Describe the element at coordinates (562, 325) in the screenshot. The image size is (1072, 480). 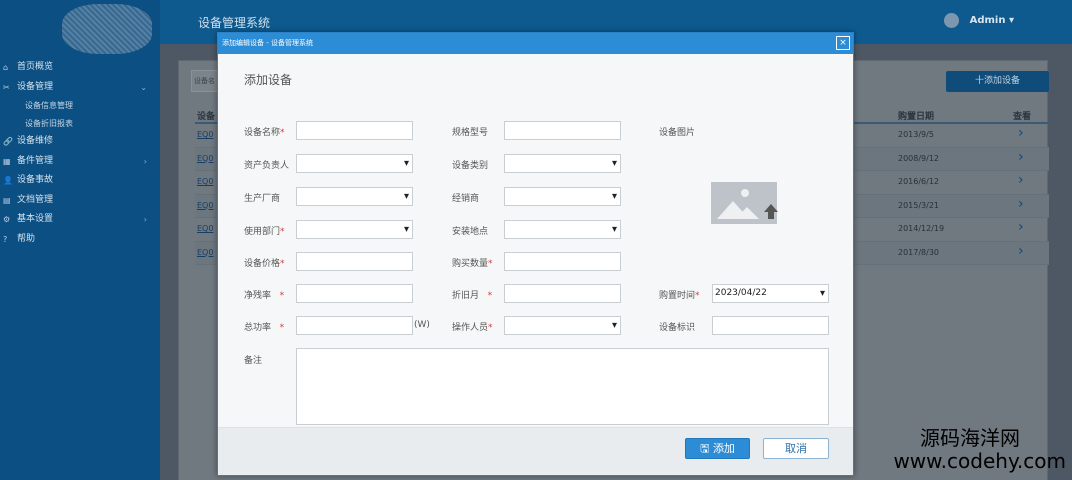
I see `operator-select` at that location.